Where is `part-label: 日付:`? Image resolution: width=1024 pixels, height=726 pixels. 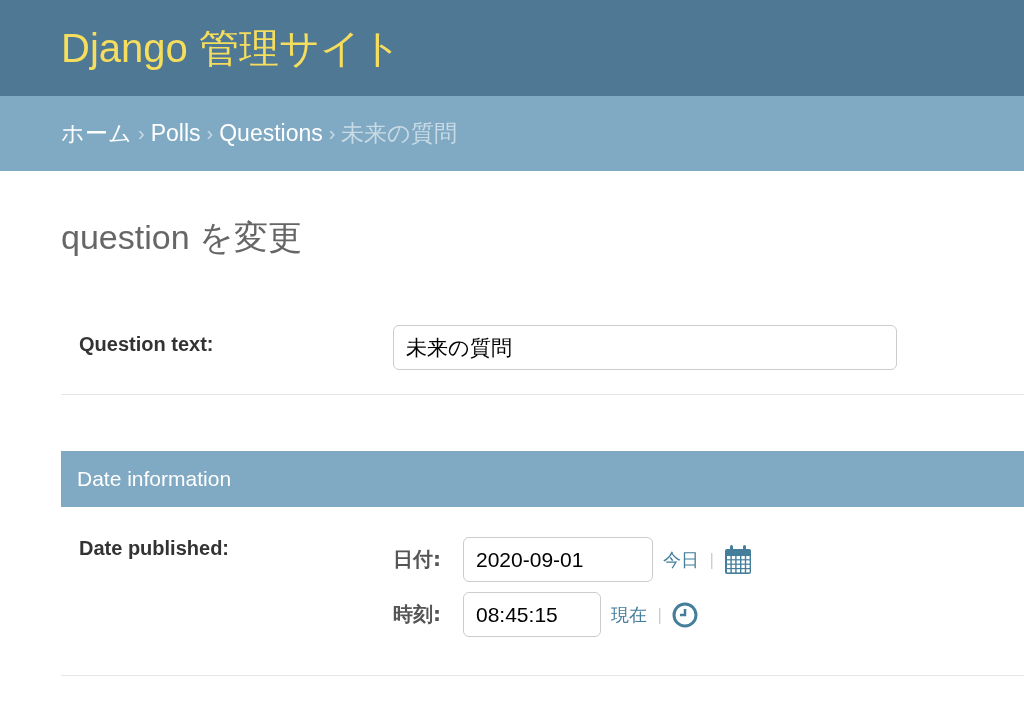 part-label: 日付: is located at coordinates (417, 559).